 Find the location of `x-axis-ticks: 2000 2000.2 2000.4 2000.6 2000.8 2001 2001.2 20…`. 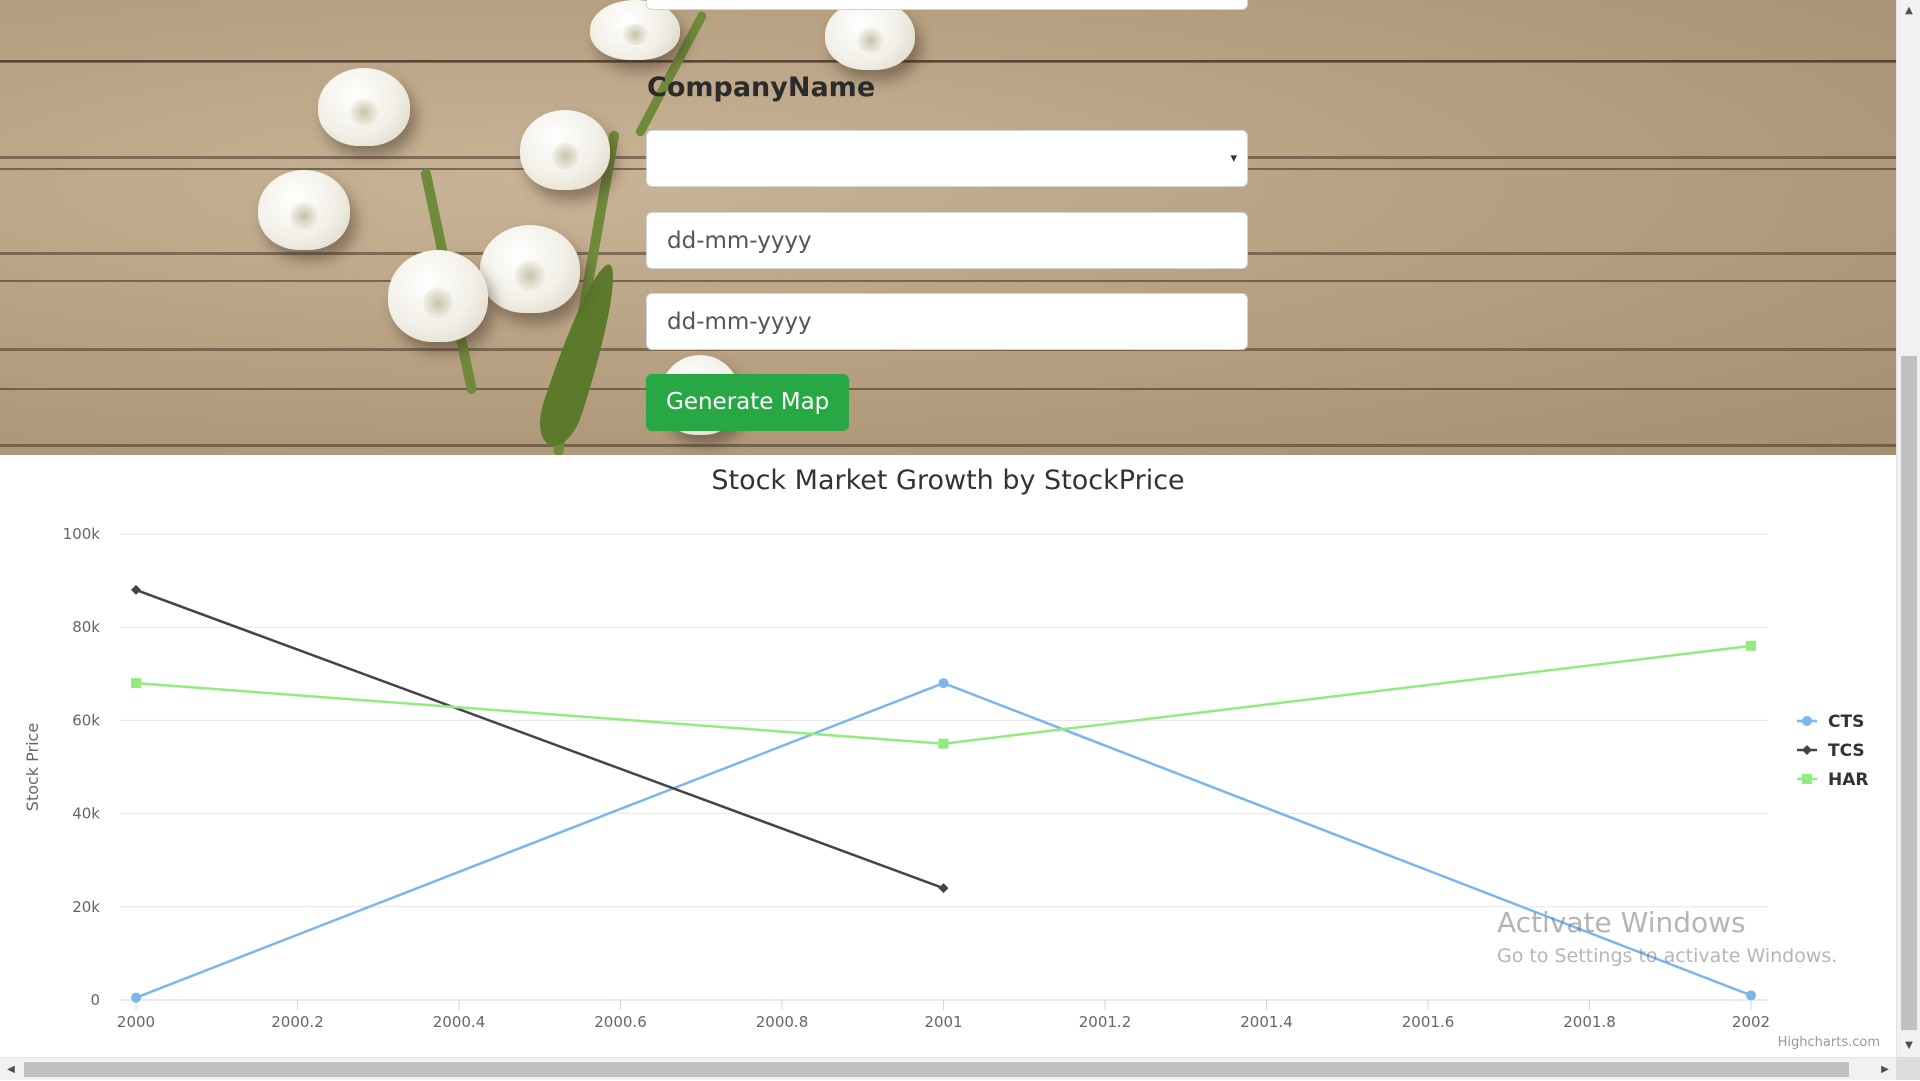

x-axis-ticks: 2000 2000.2 2000.4 2000.6 2000.8 2001 2001.2 20… is located at coordinates (943, 1015).